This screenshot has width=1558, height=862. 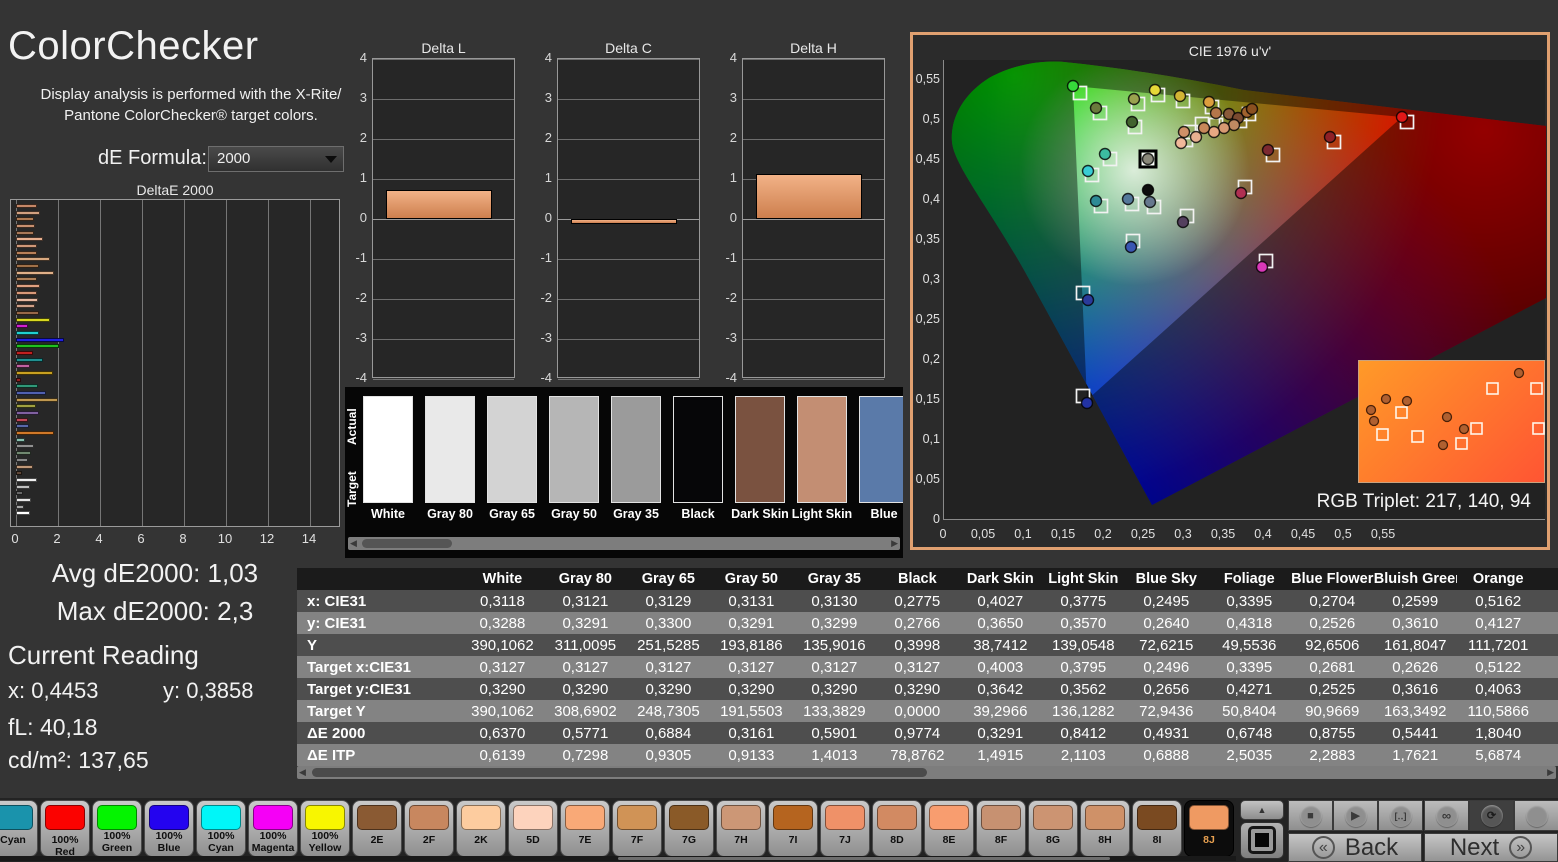 I want to click on stop-icon: ■, so click(x=1310, y=815).